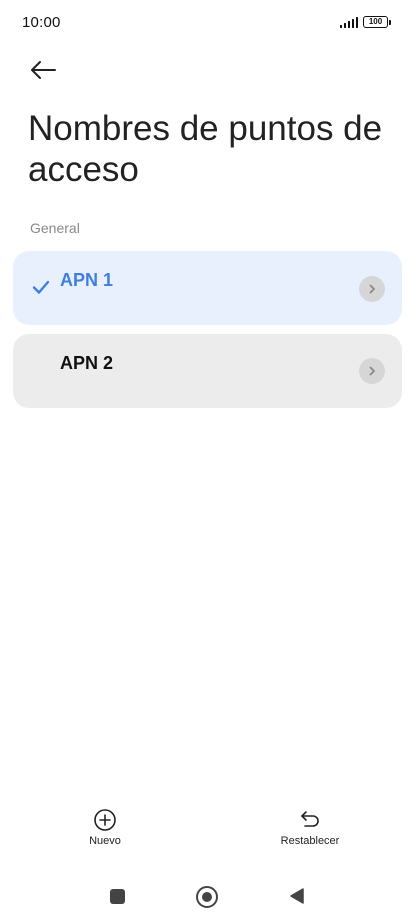 This screenshot has height=923, width=415. I want to click on navigation-bar, so click(207, 897).